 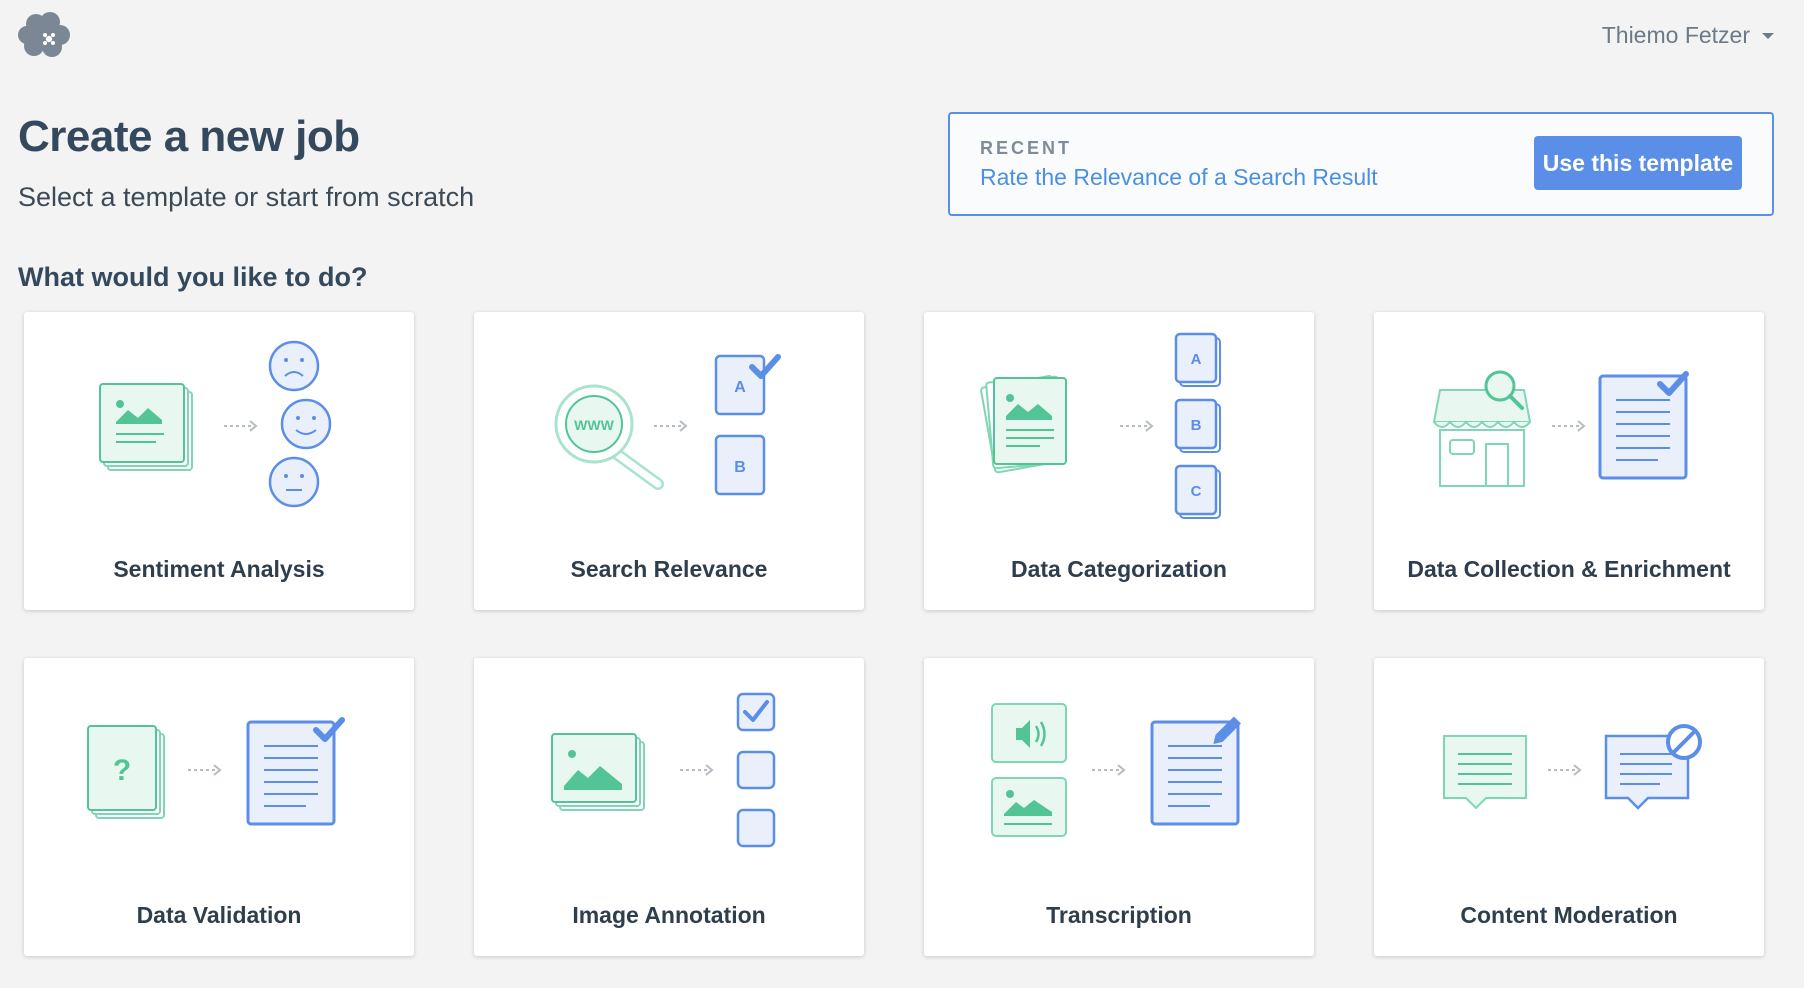 I want to click on content-moderation-illustration, so click(x=1572, y=767).